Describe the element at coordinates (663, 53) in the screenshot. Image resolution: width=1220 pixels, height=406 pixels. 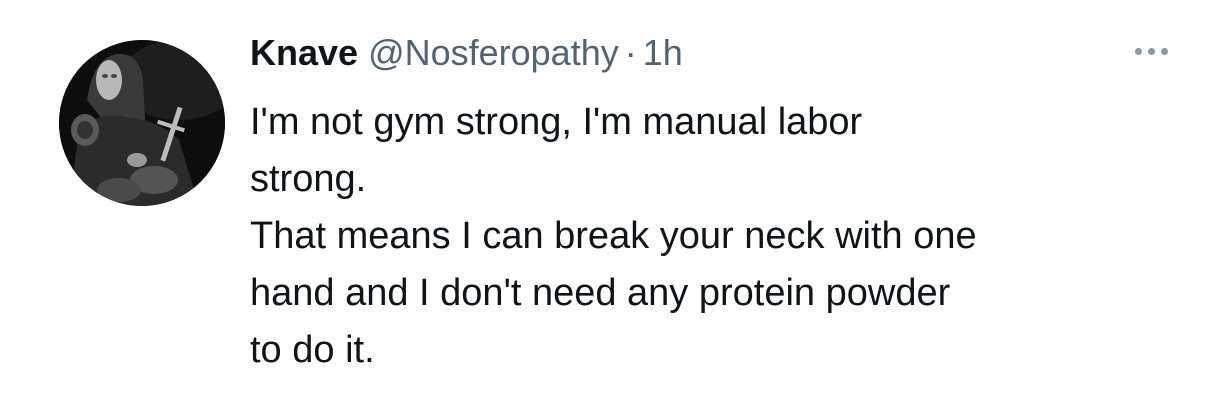
I see `timestamp: 1h` at that location.